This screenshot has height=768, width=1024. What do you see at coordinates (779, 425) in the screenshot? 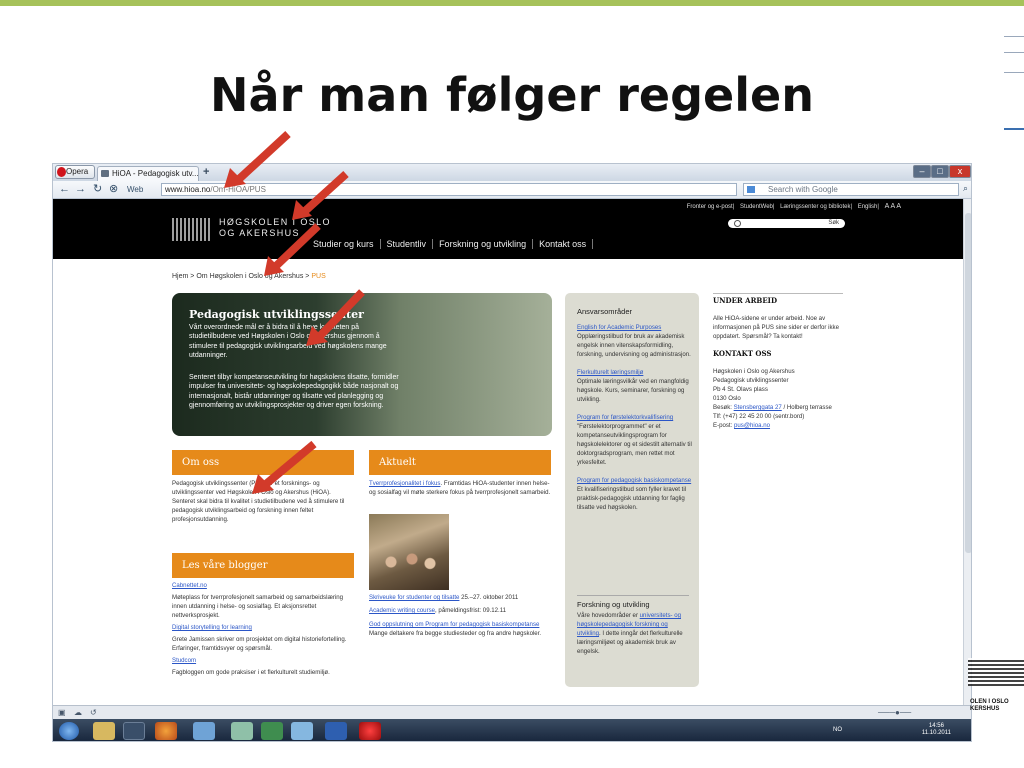
I see `kontakt-email: E-post: pus@hioa.no` at bounding box center [779, 425].